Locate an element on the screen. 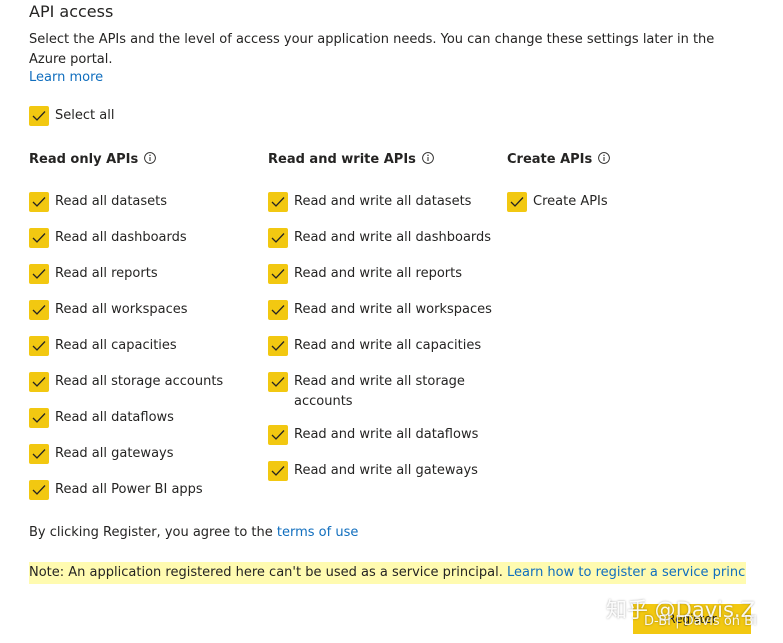 The height and width of the screenshot is (643, 783). checkbox-label: Read all workspaces is located at coordinates (121, 309).